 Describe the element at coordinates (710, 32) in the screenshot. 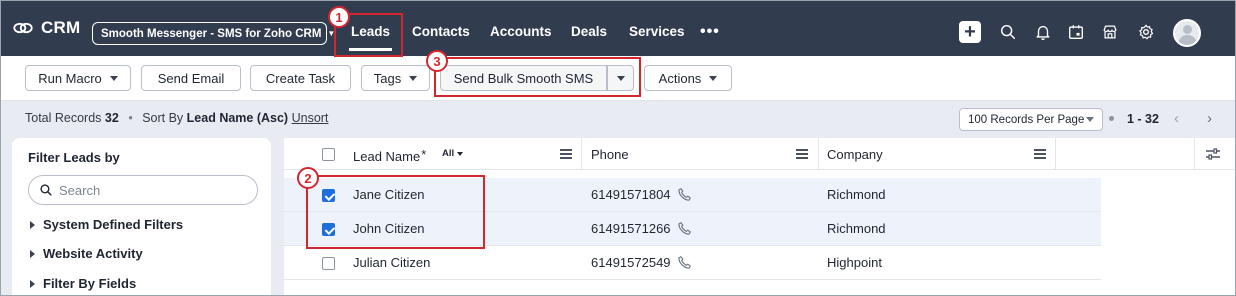

I see `more-tabs-icon: •••` at that location.